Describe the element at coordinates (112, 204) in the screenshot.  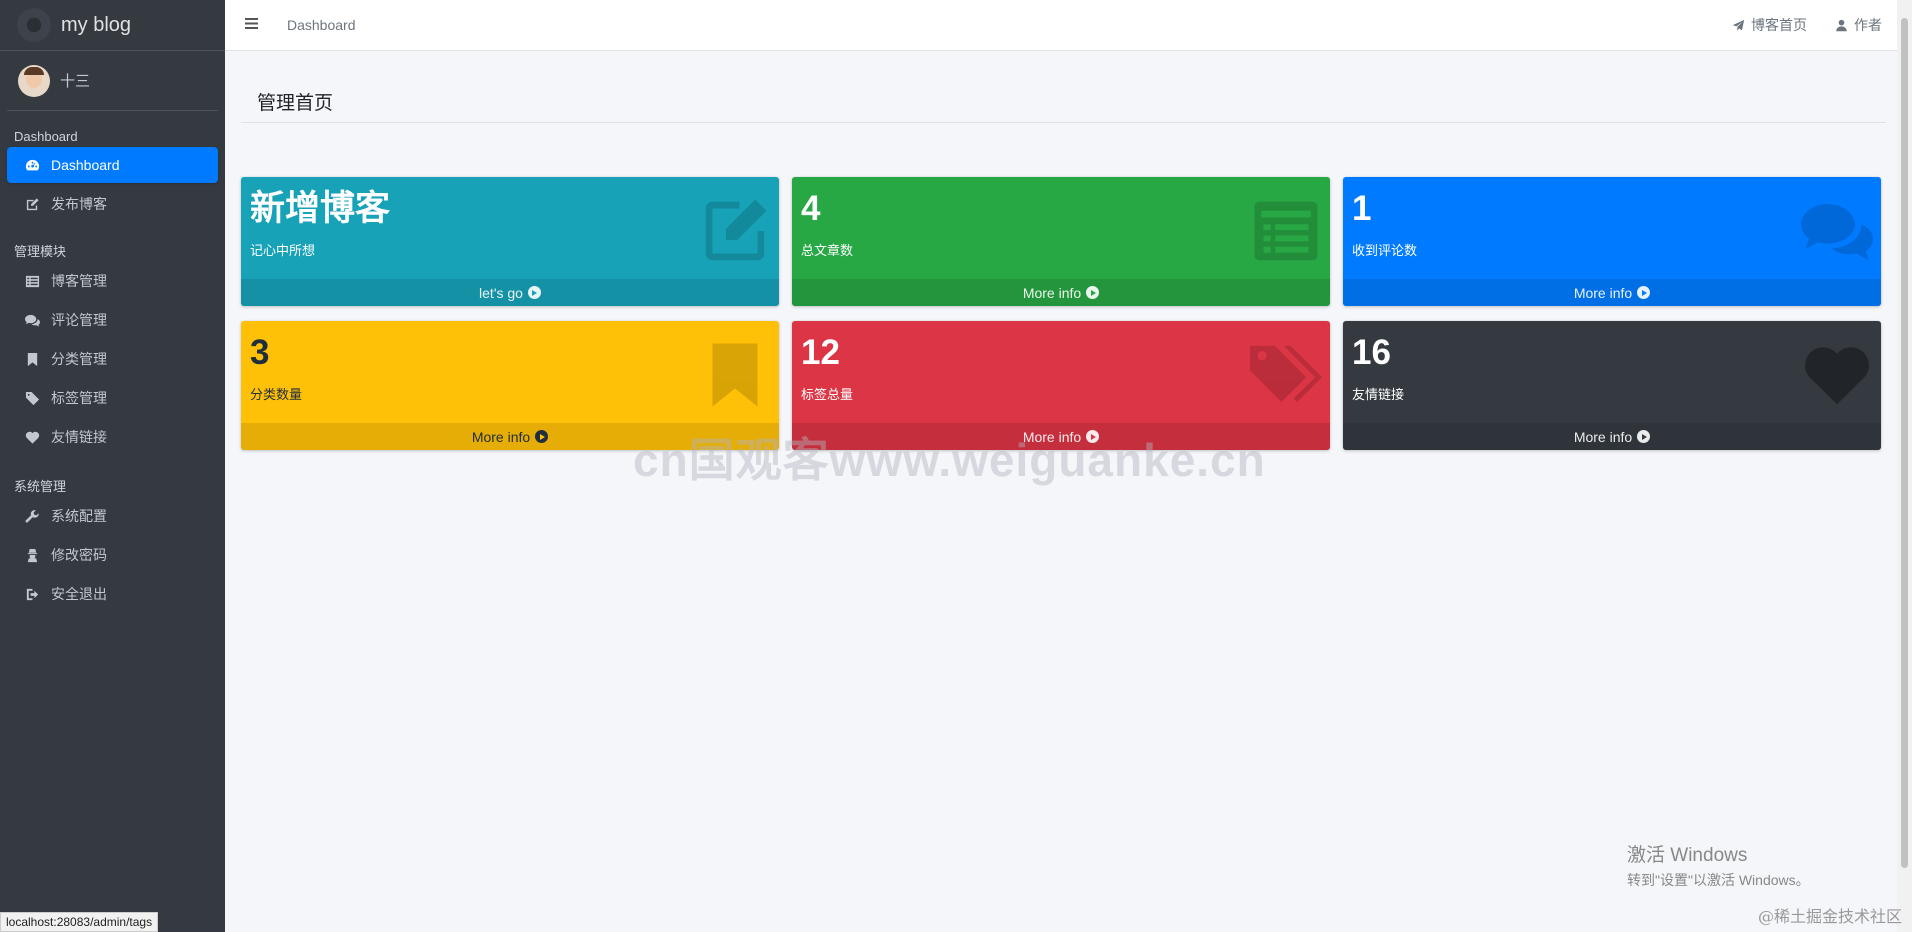
I see `sidebar-item-publish: 发布博客` at that location.